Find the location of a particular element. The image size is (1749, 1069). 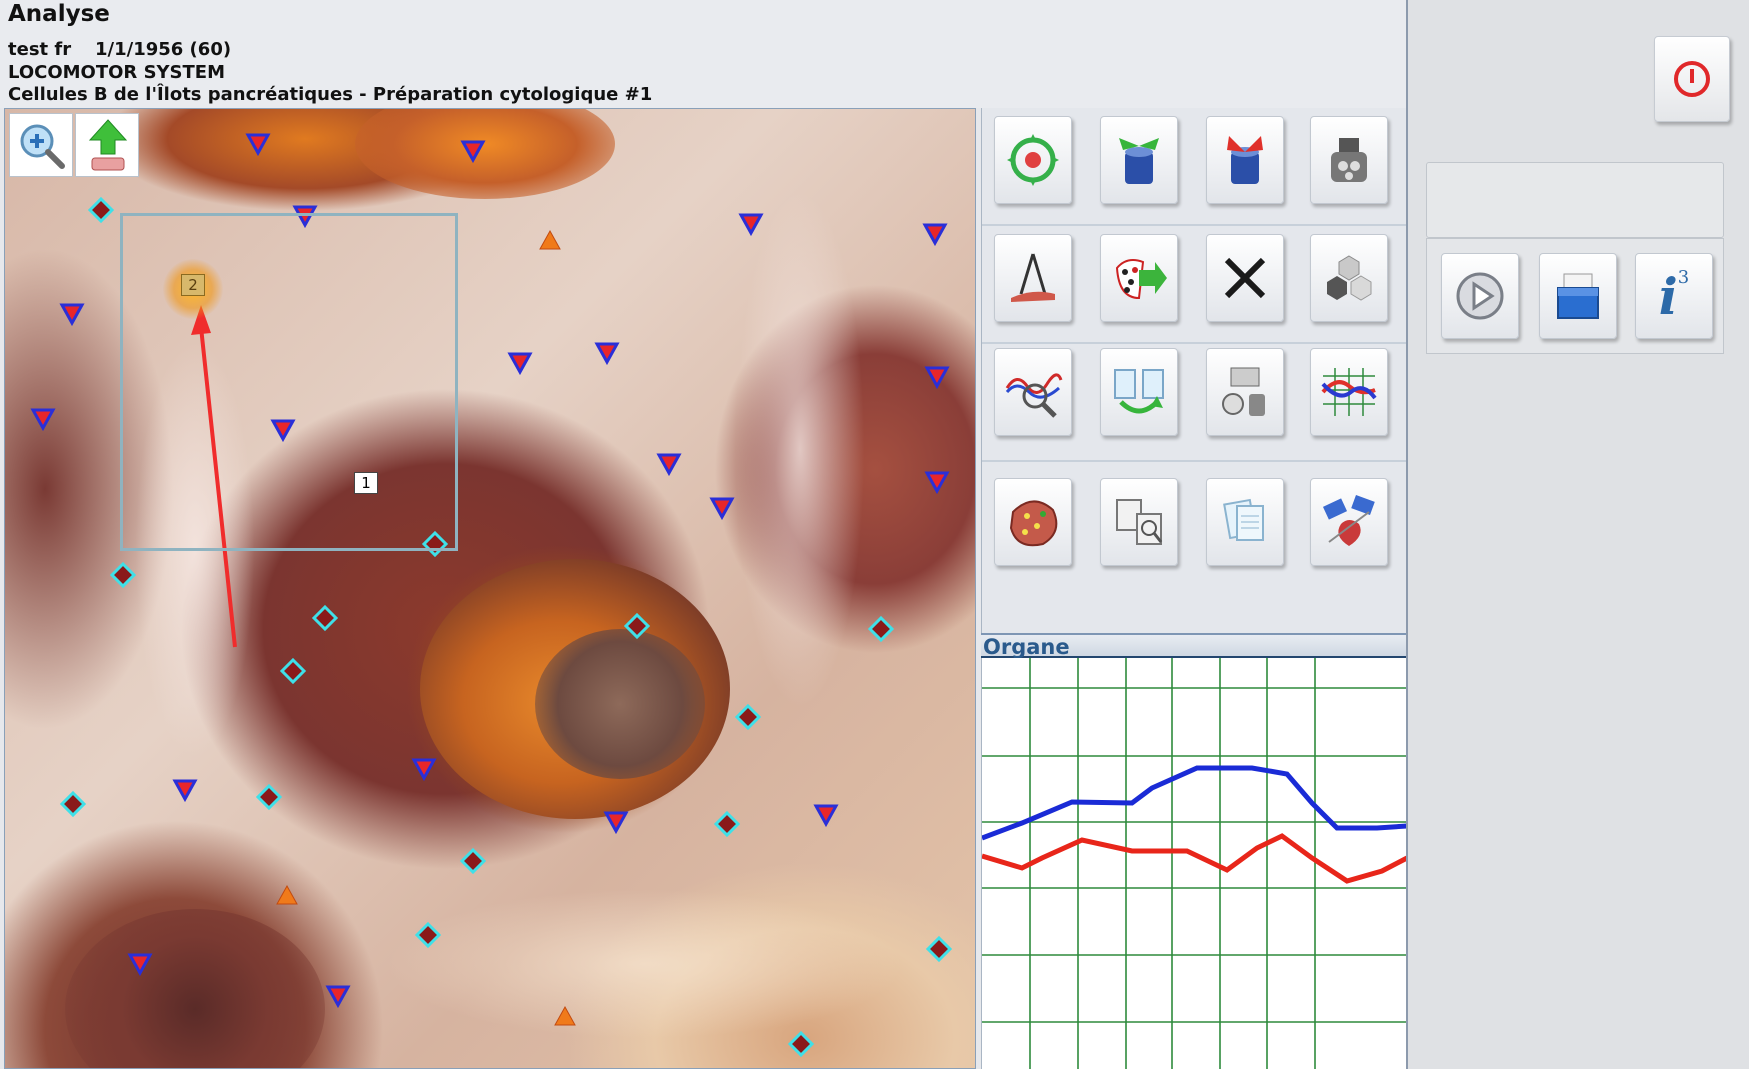

upload-button is located at coordinates (107, 145).